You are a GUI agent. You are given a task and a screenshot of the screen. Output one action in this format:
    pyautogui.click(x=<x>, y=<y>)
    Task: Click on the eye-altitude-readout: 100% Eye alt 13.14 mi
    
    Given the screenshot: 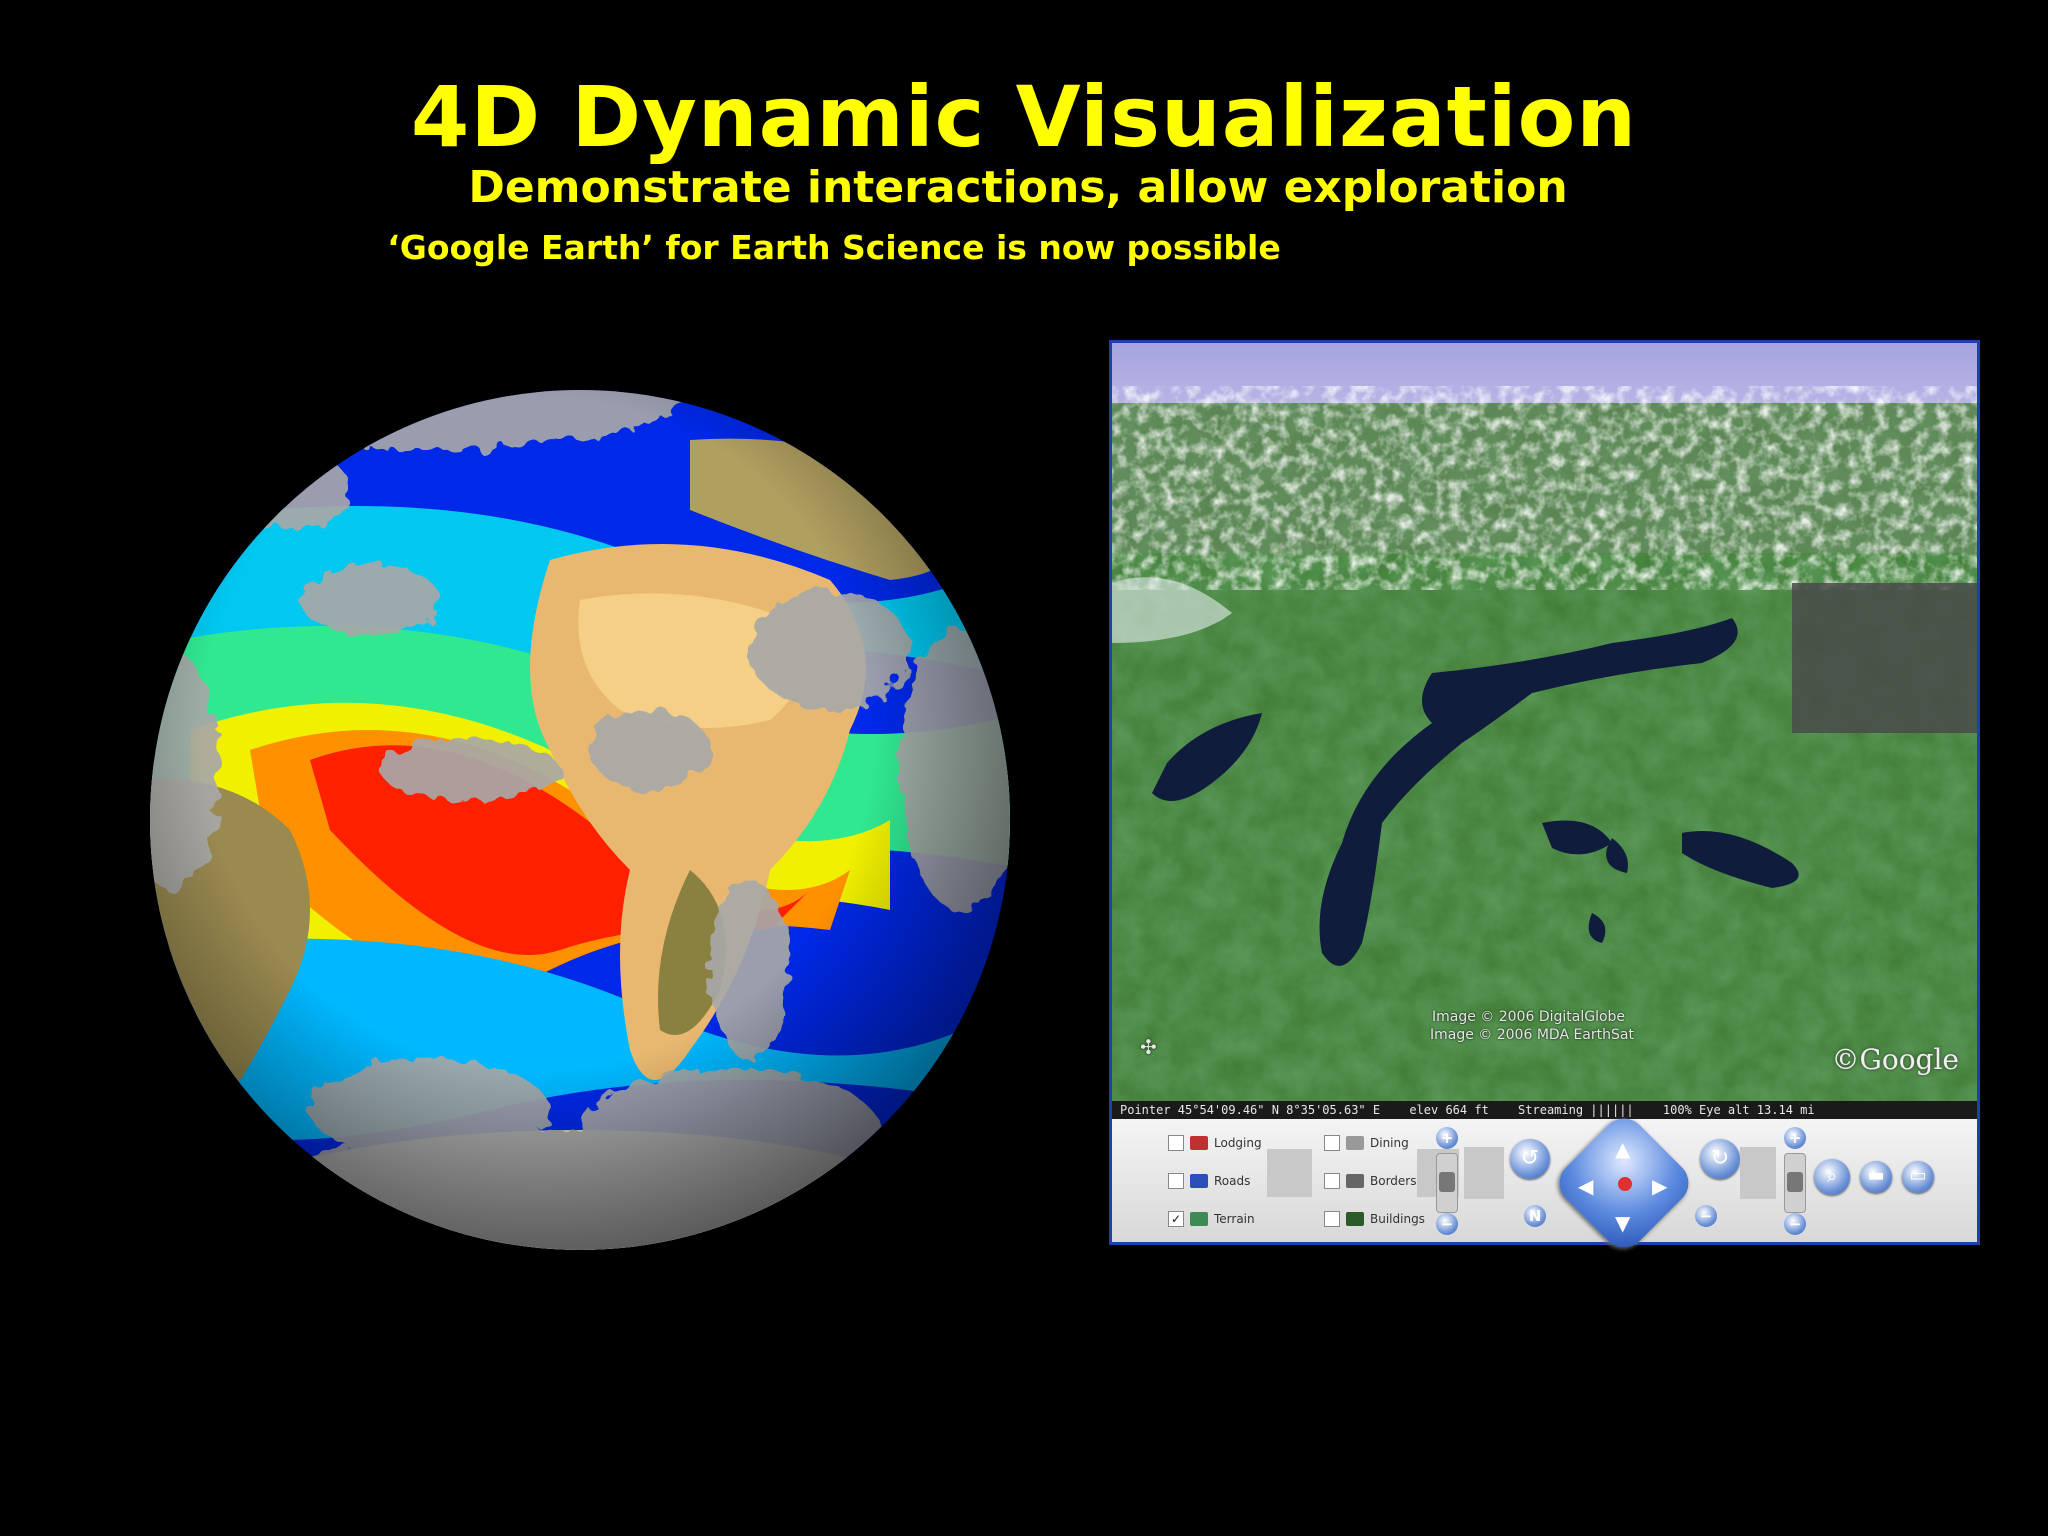 What is the action you would take?
    pyautogui.click(x=1738, y=1110)
    